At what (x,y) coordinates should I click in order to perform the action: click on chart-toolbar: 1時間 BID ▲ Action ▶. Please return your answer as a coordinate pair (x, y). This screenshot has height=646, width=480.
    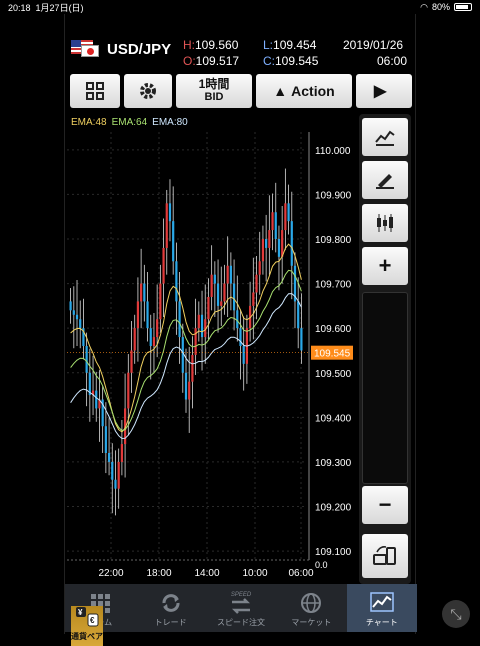
    Looking at the image, I should click on (241, 91).